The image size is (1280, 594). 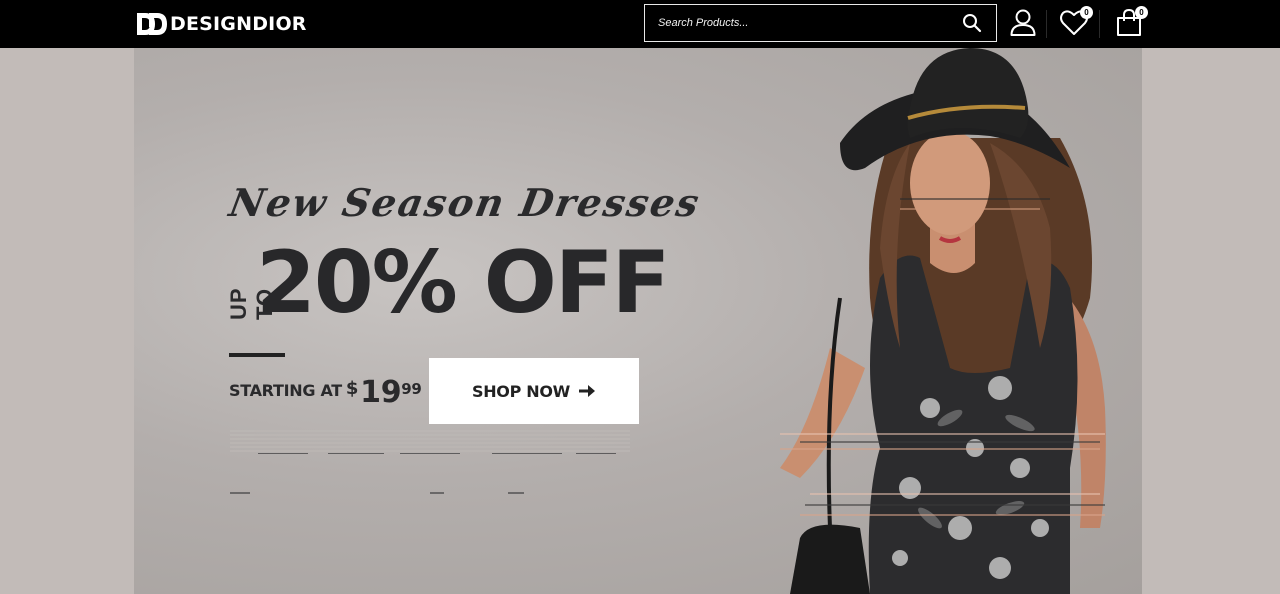 I want to click on brand-logo: DESIGNDIOR, so click(x=221, y=24).